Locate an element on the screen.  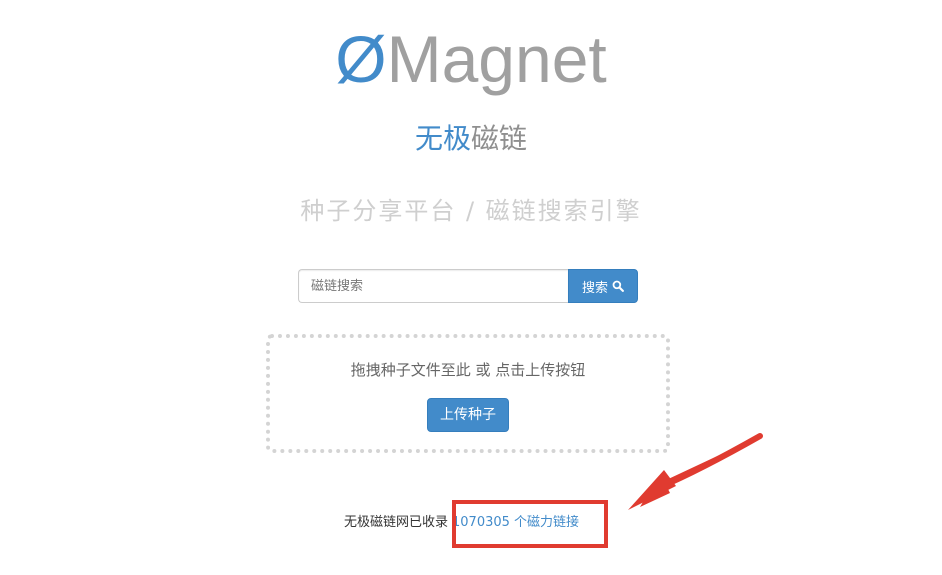
search-button: 搜索 is located at coordinates (603, 286).